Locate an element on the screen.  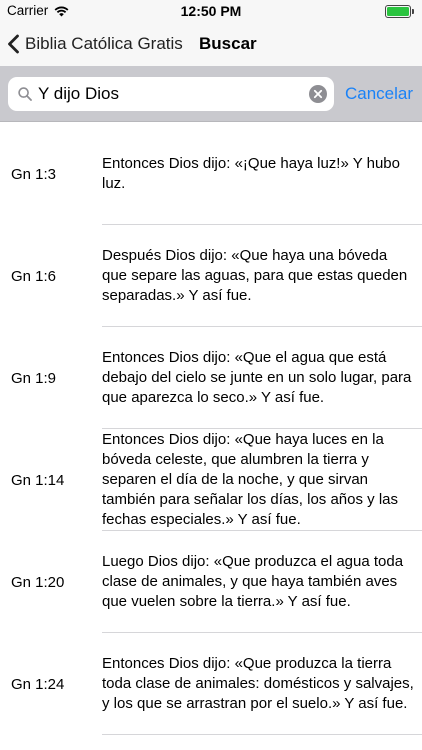
battery-body is located at coordinates (398, 11).